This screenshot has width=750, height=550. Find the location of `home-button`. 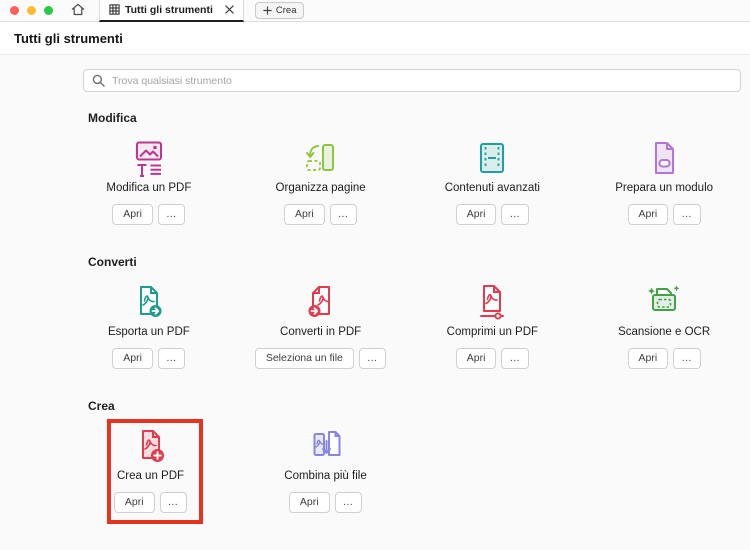

home-button is located at coordinates (78, 11).